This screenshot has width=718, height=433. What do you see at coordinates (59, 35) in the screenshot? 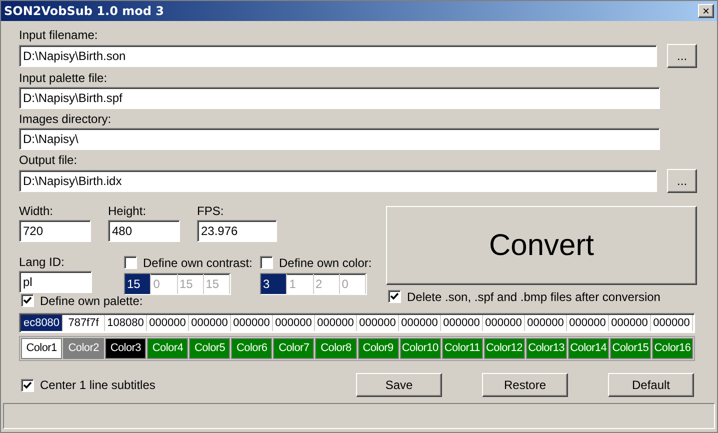
I see `field-label: Input filename:` at bounding box center [59, 35].